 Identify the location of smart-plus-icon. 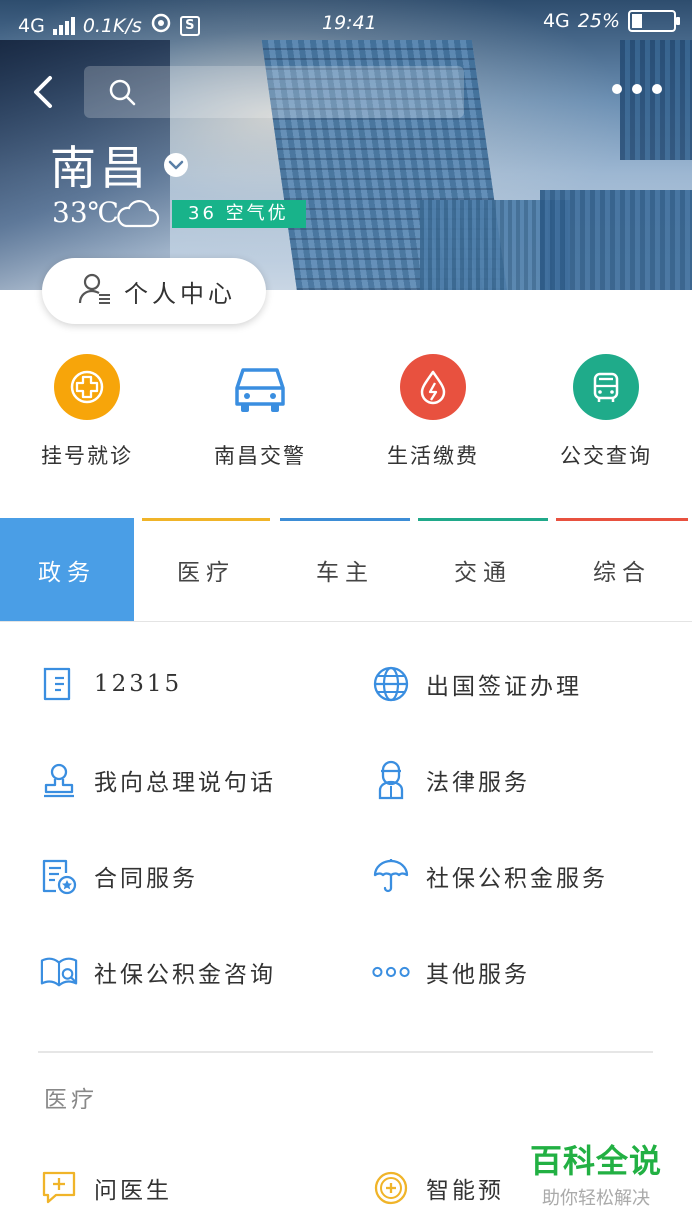
(391, 1188).